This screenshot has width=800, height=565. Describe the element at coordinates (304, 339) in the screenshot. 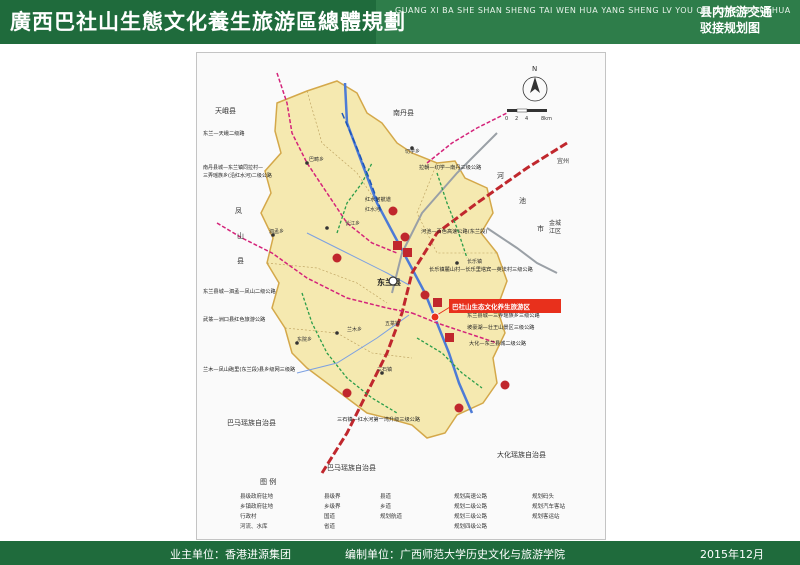

I see `town-dongyuan: 东院乡` at that location.